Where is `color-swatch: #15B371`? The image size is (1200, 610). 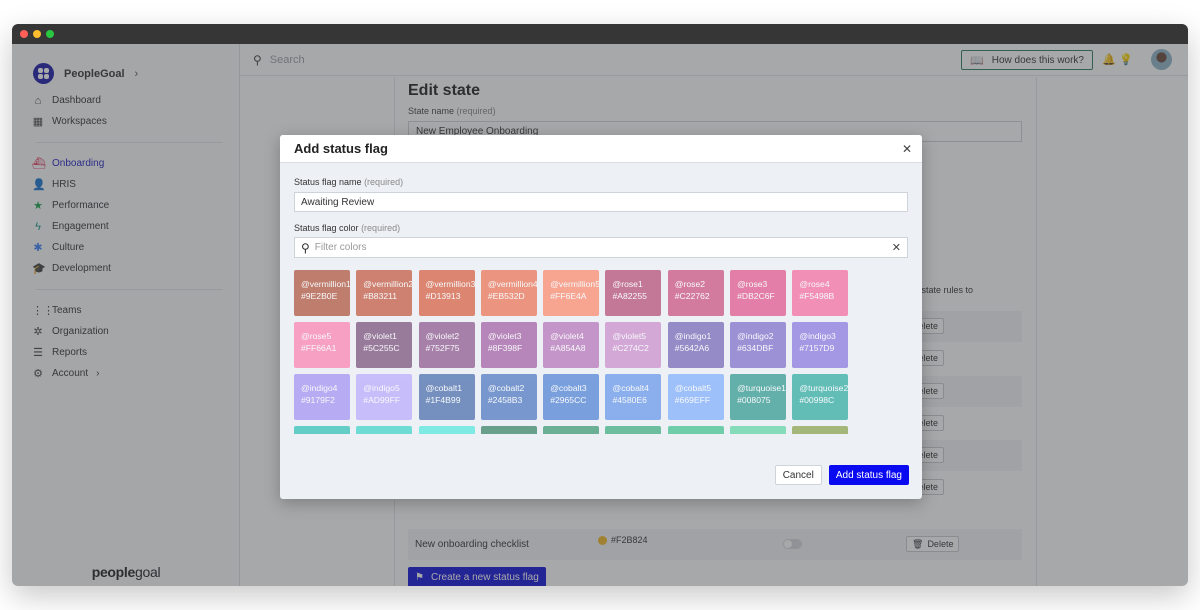
color-swatch: #15B371 is located at coordinates (695, 430).